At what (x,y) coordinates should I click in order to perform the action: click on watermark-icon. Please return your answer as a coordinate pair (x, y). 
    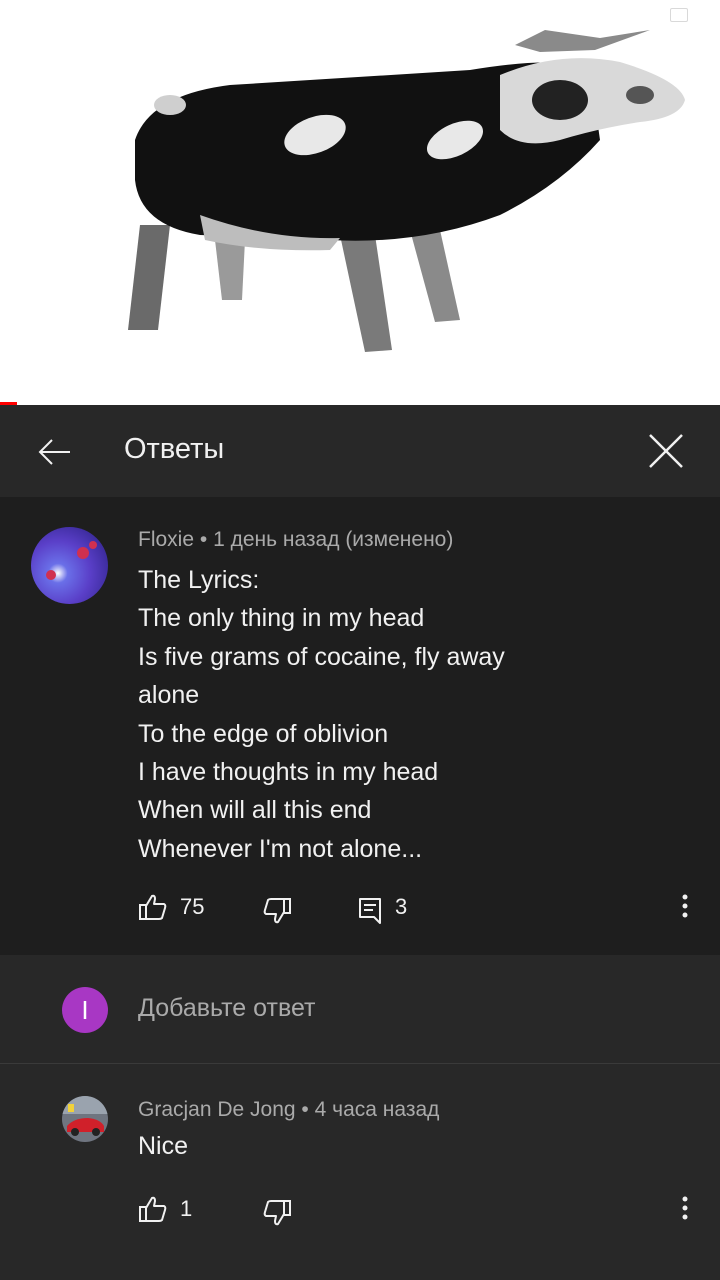
    Looking at the image, I should click on (679, 15).